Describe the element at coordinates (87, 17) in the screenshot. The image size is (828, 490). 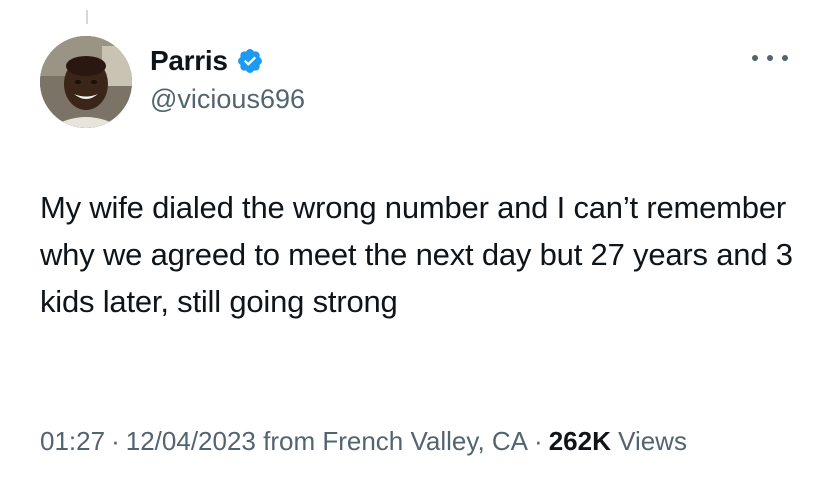
I see `thread-connector-line` at that location.